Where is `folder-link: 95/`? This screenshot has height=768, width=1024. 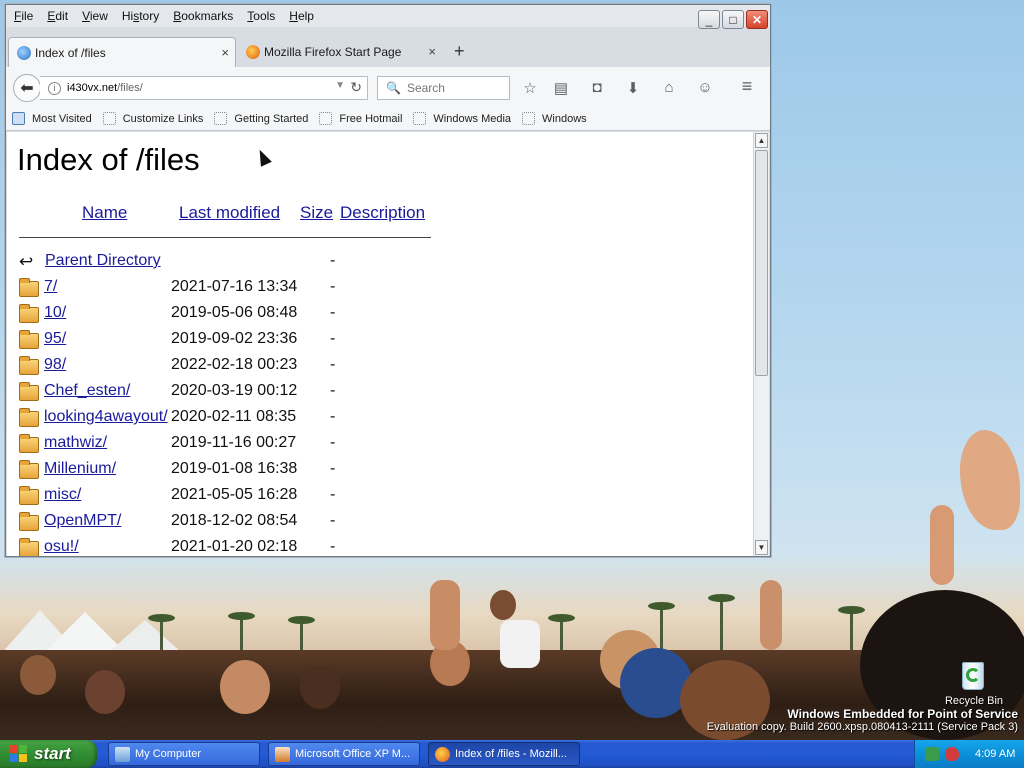 folder-link: 95/ is located at coordinates (55, 339).